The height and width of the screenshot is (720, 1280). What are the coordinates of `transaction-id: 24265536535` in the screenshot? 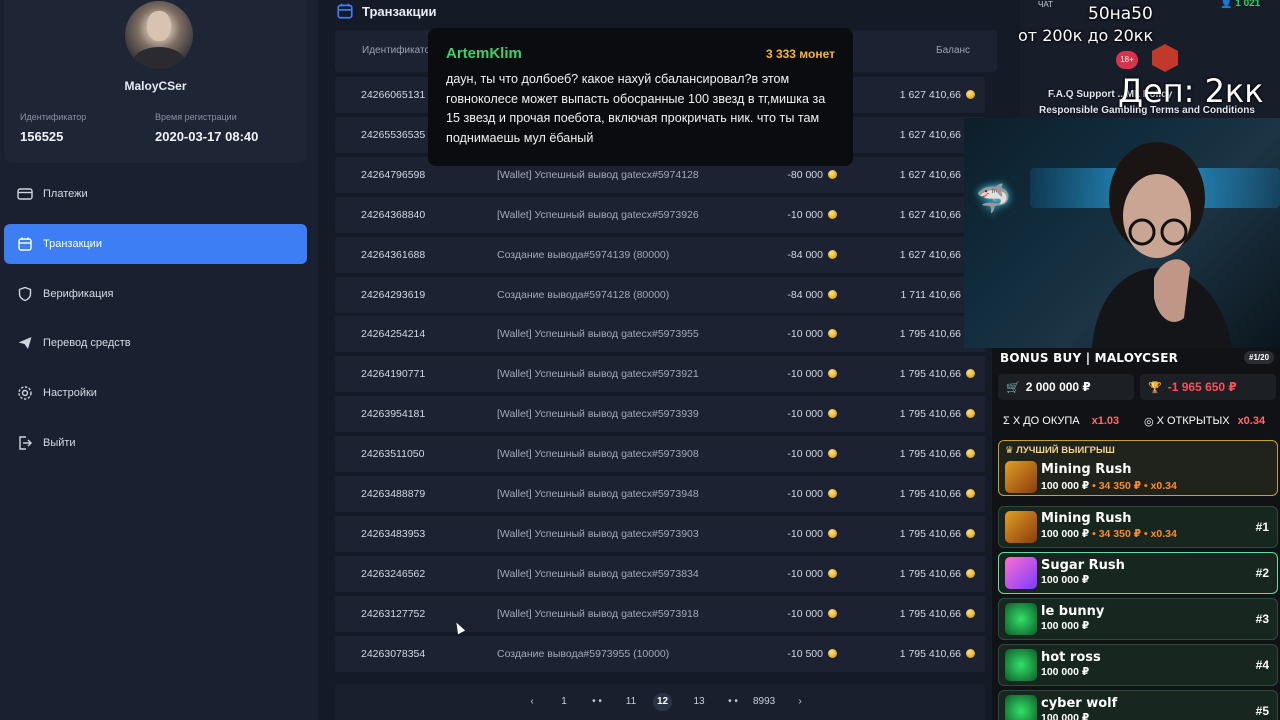 It's located at (393, 134).